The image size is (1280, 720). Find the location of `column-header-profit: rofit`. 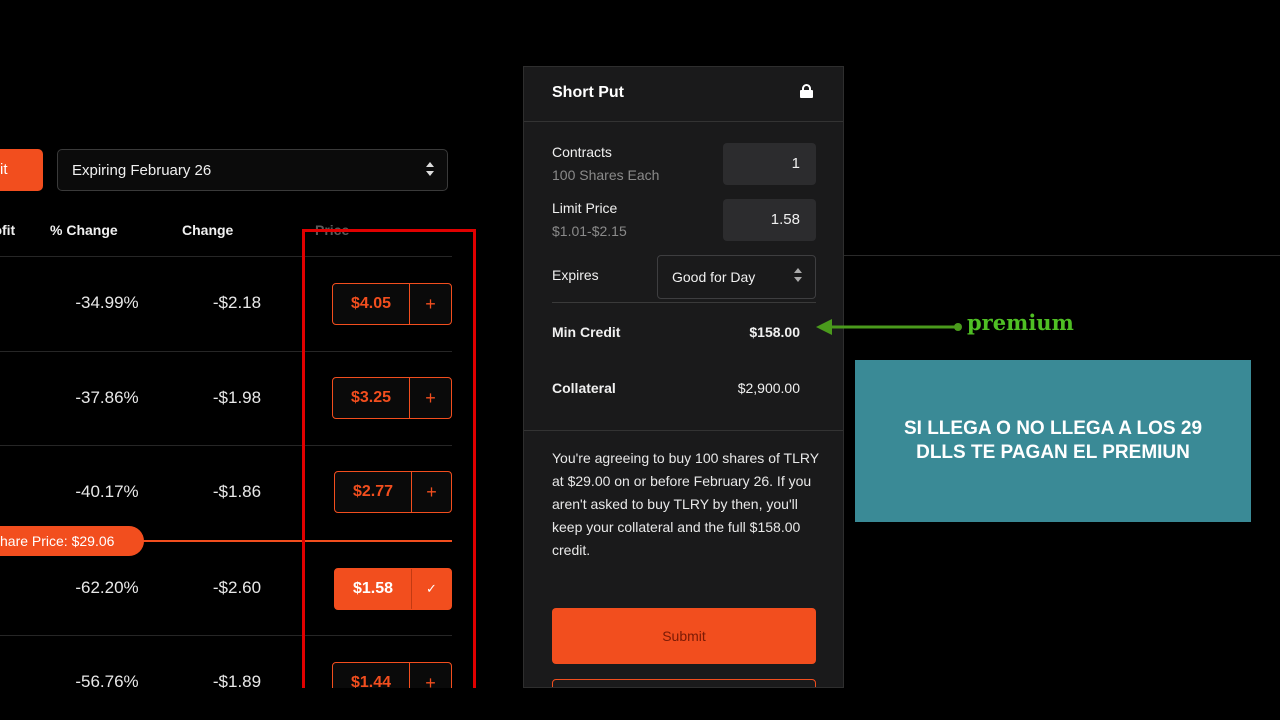

column-header-profit: rofit is located at coordinates (7, 230).